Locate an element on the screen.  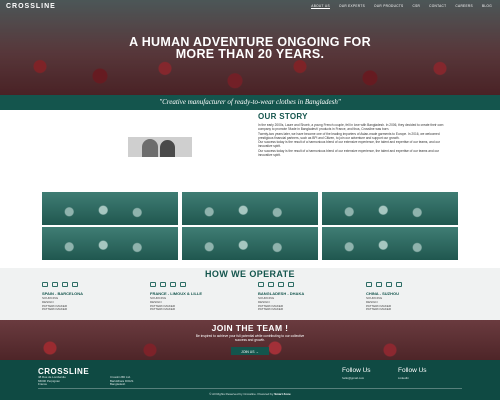
footer-social-link: LinkedIn is located at coordinates (403, 378).